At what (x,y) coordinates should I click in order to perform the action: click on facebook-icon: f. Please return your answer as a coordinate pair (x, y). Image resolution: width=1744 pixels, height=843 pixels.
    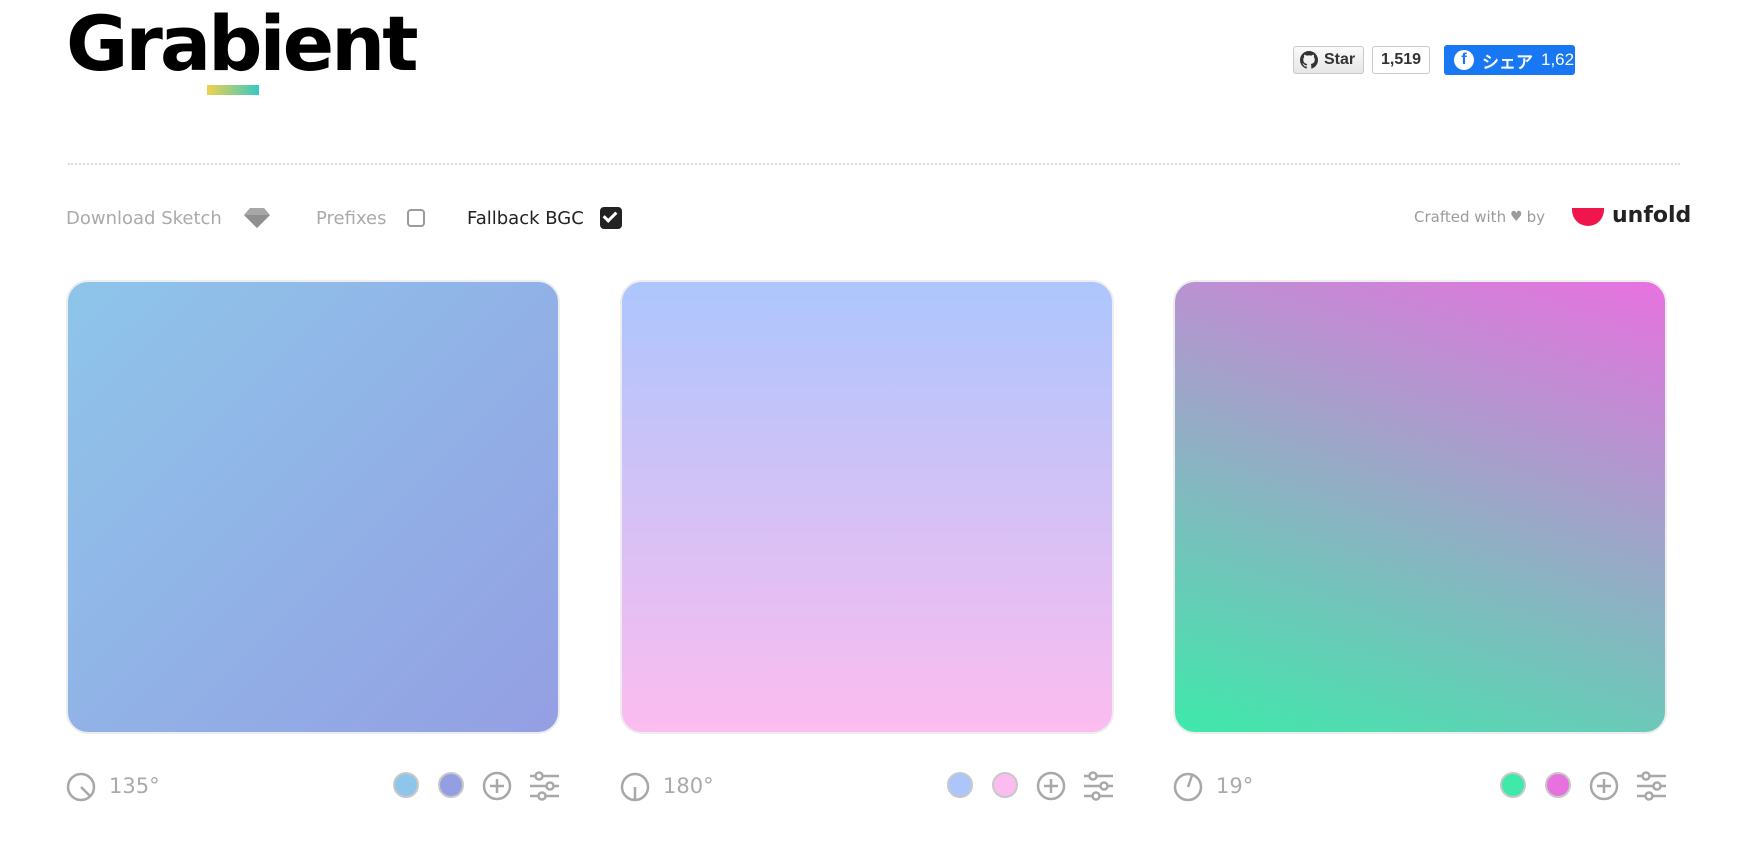
    Looking at the image, I should click on (1464, 60).